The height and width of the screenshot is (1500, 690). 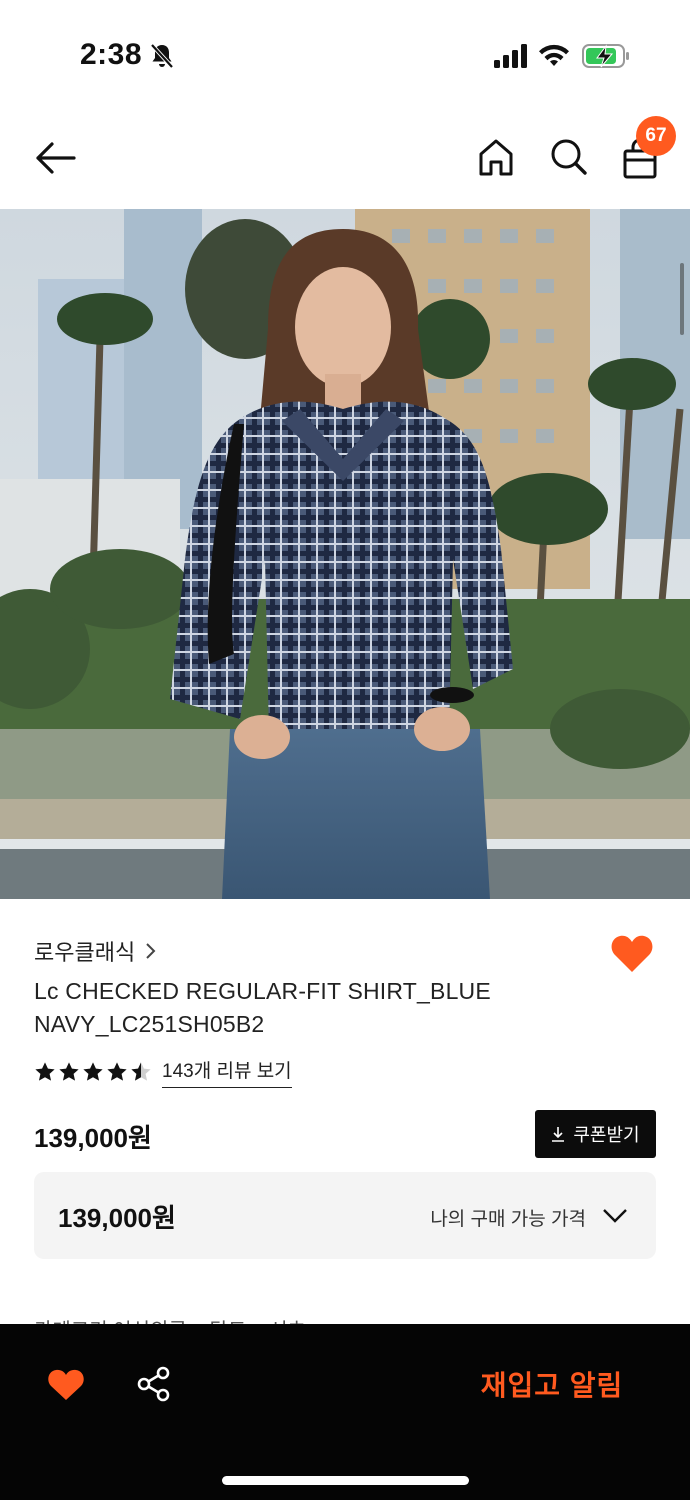 What do you see at coordinates (345, 55) in the screenshot?
I see `status-bar: 2:38` at bounding box center [345, 55].